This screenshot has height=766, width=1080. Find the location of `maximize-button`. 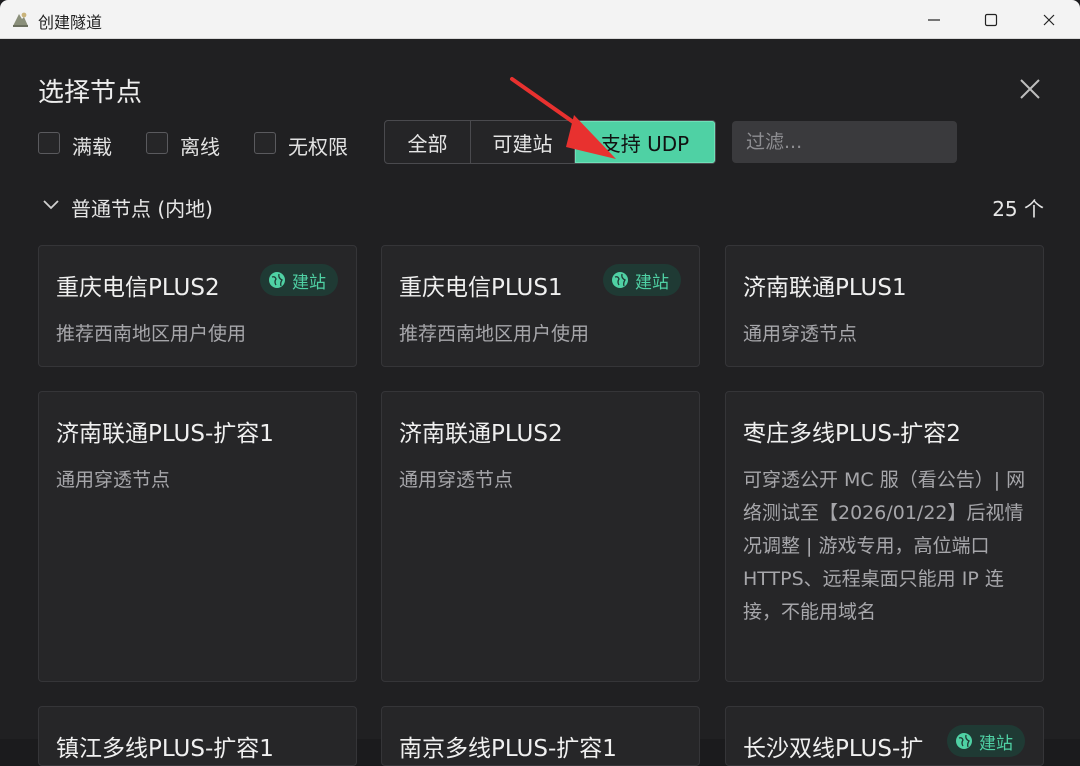

maximize-button is located at coordinates (991, 19).